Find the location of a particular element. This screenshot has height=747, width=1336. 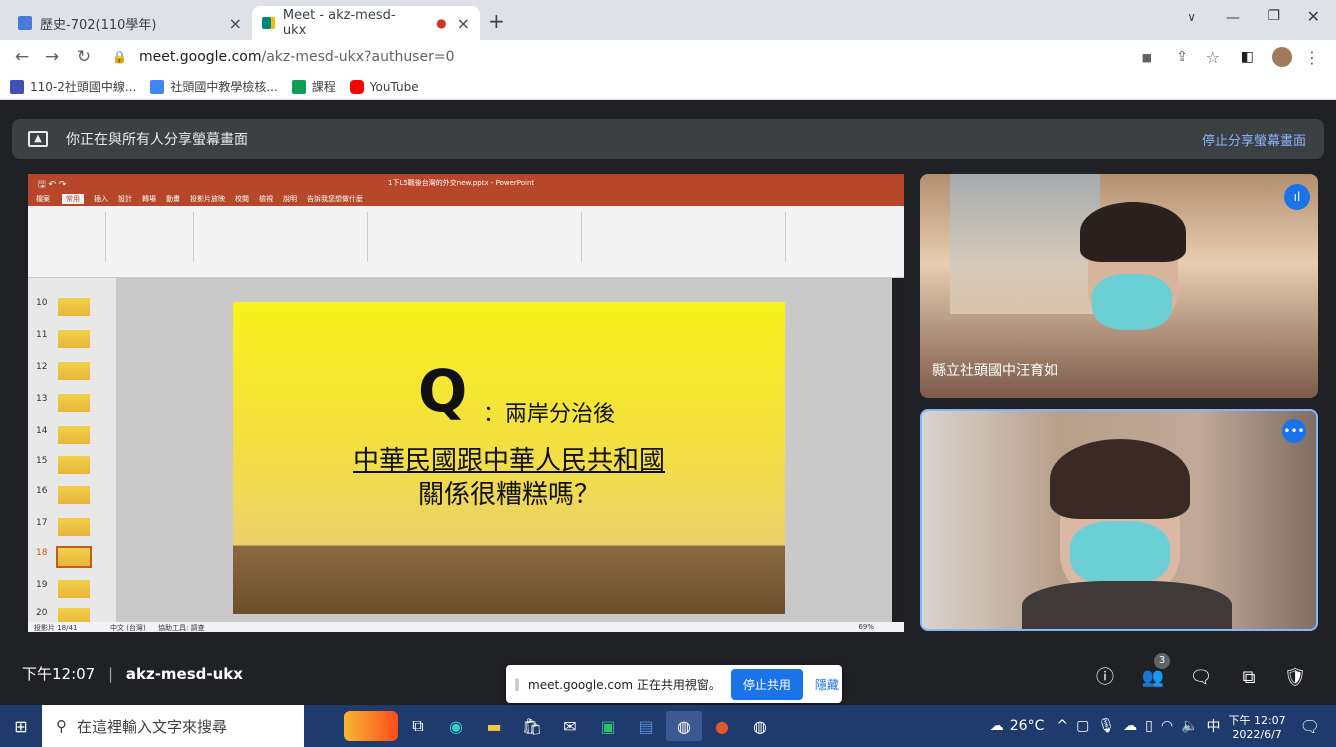

volume-icon: 🔈 is located at coordinates (1189, 726).